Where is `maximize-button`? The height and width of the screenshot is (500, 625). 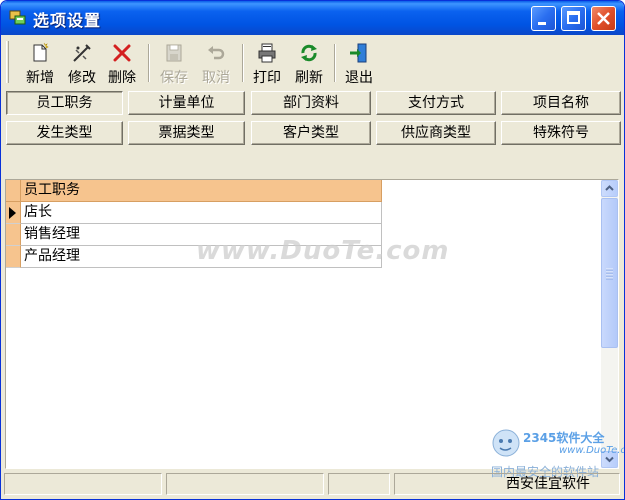 maximize-button is located at coordinates (573, 18).